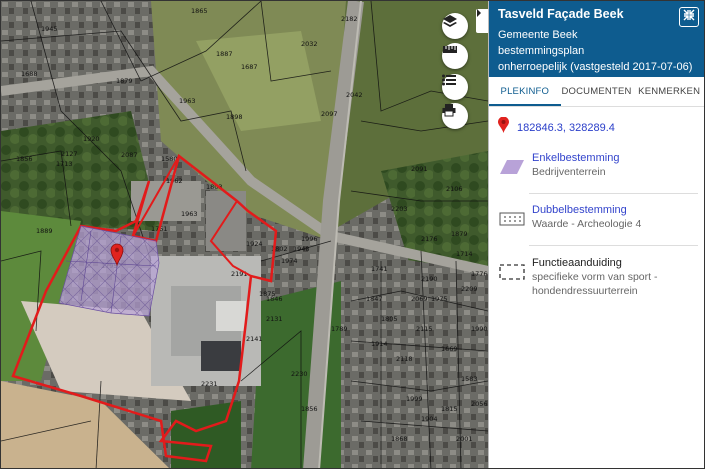 The image size is (705, 469). What do you see at coordinates (399, 439) in the screenshot?
I see `parcel-number-label: 1868` at bounding box center [399, 439].